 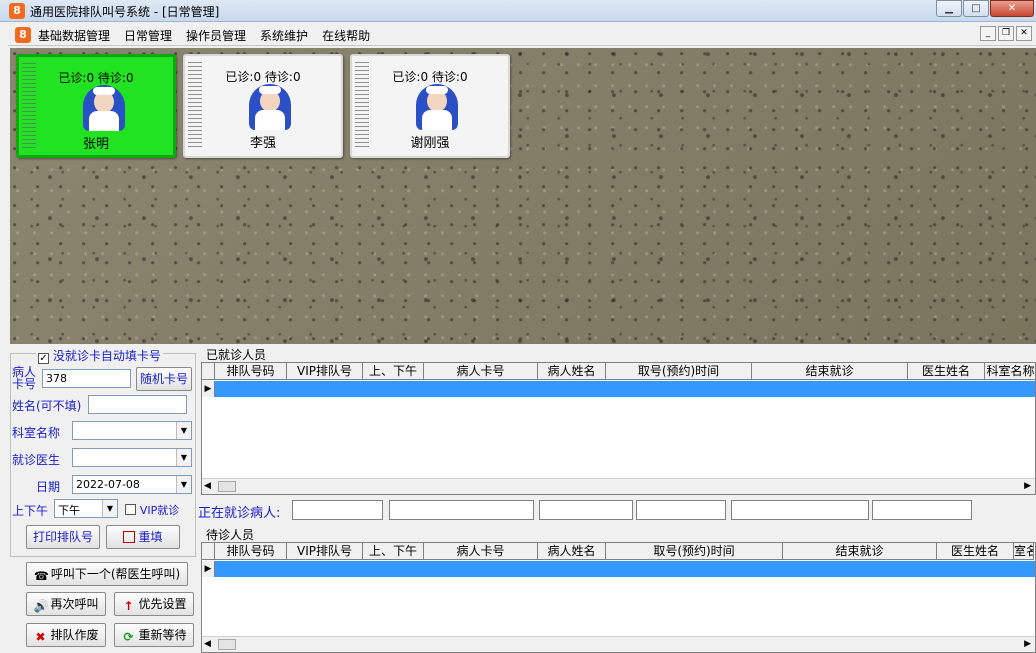 I want to click on refresh-icon: ⟳, so click(x=128, y=637).